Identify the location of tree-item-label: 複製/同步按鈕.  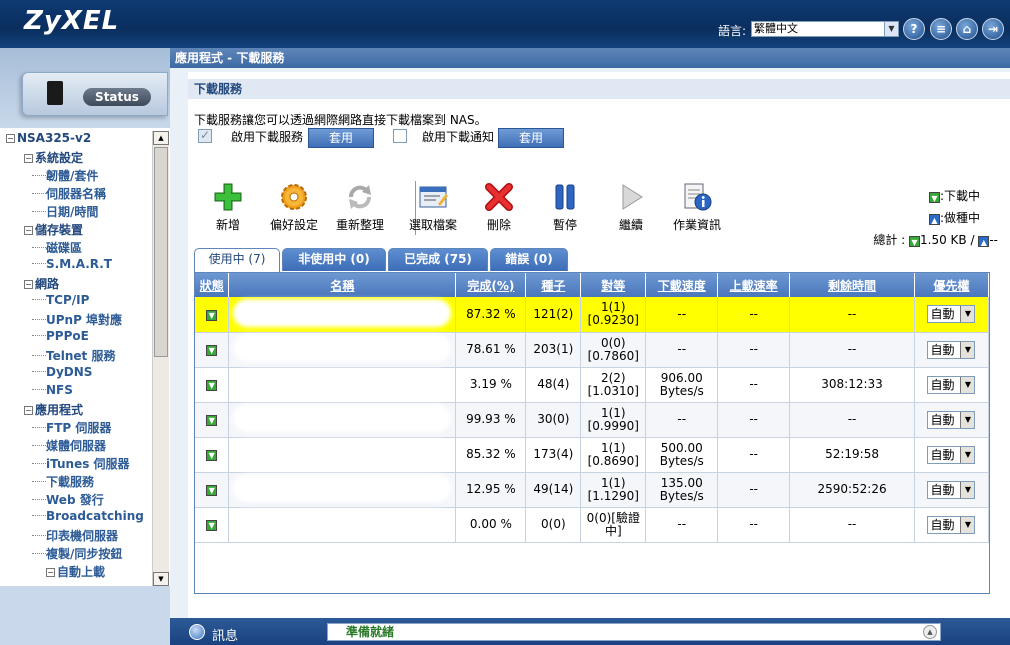
(84, 554).